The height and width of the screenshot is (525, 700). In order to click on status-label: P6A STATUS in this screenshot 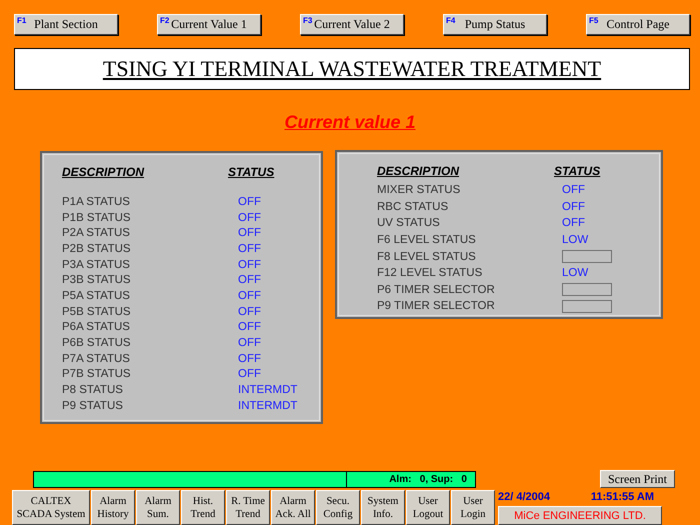, I will do `click(96, 327)`.